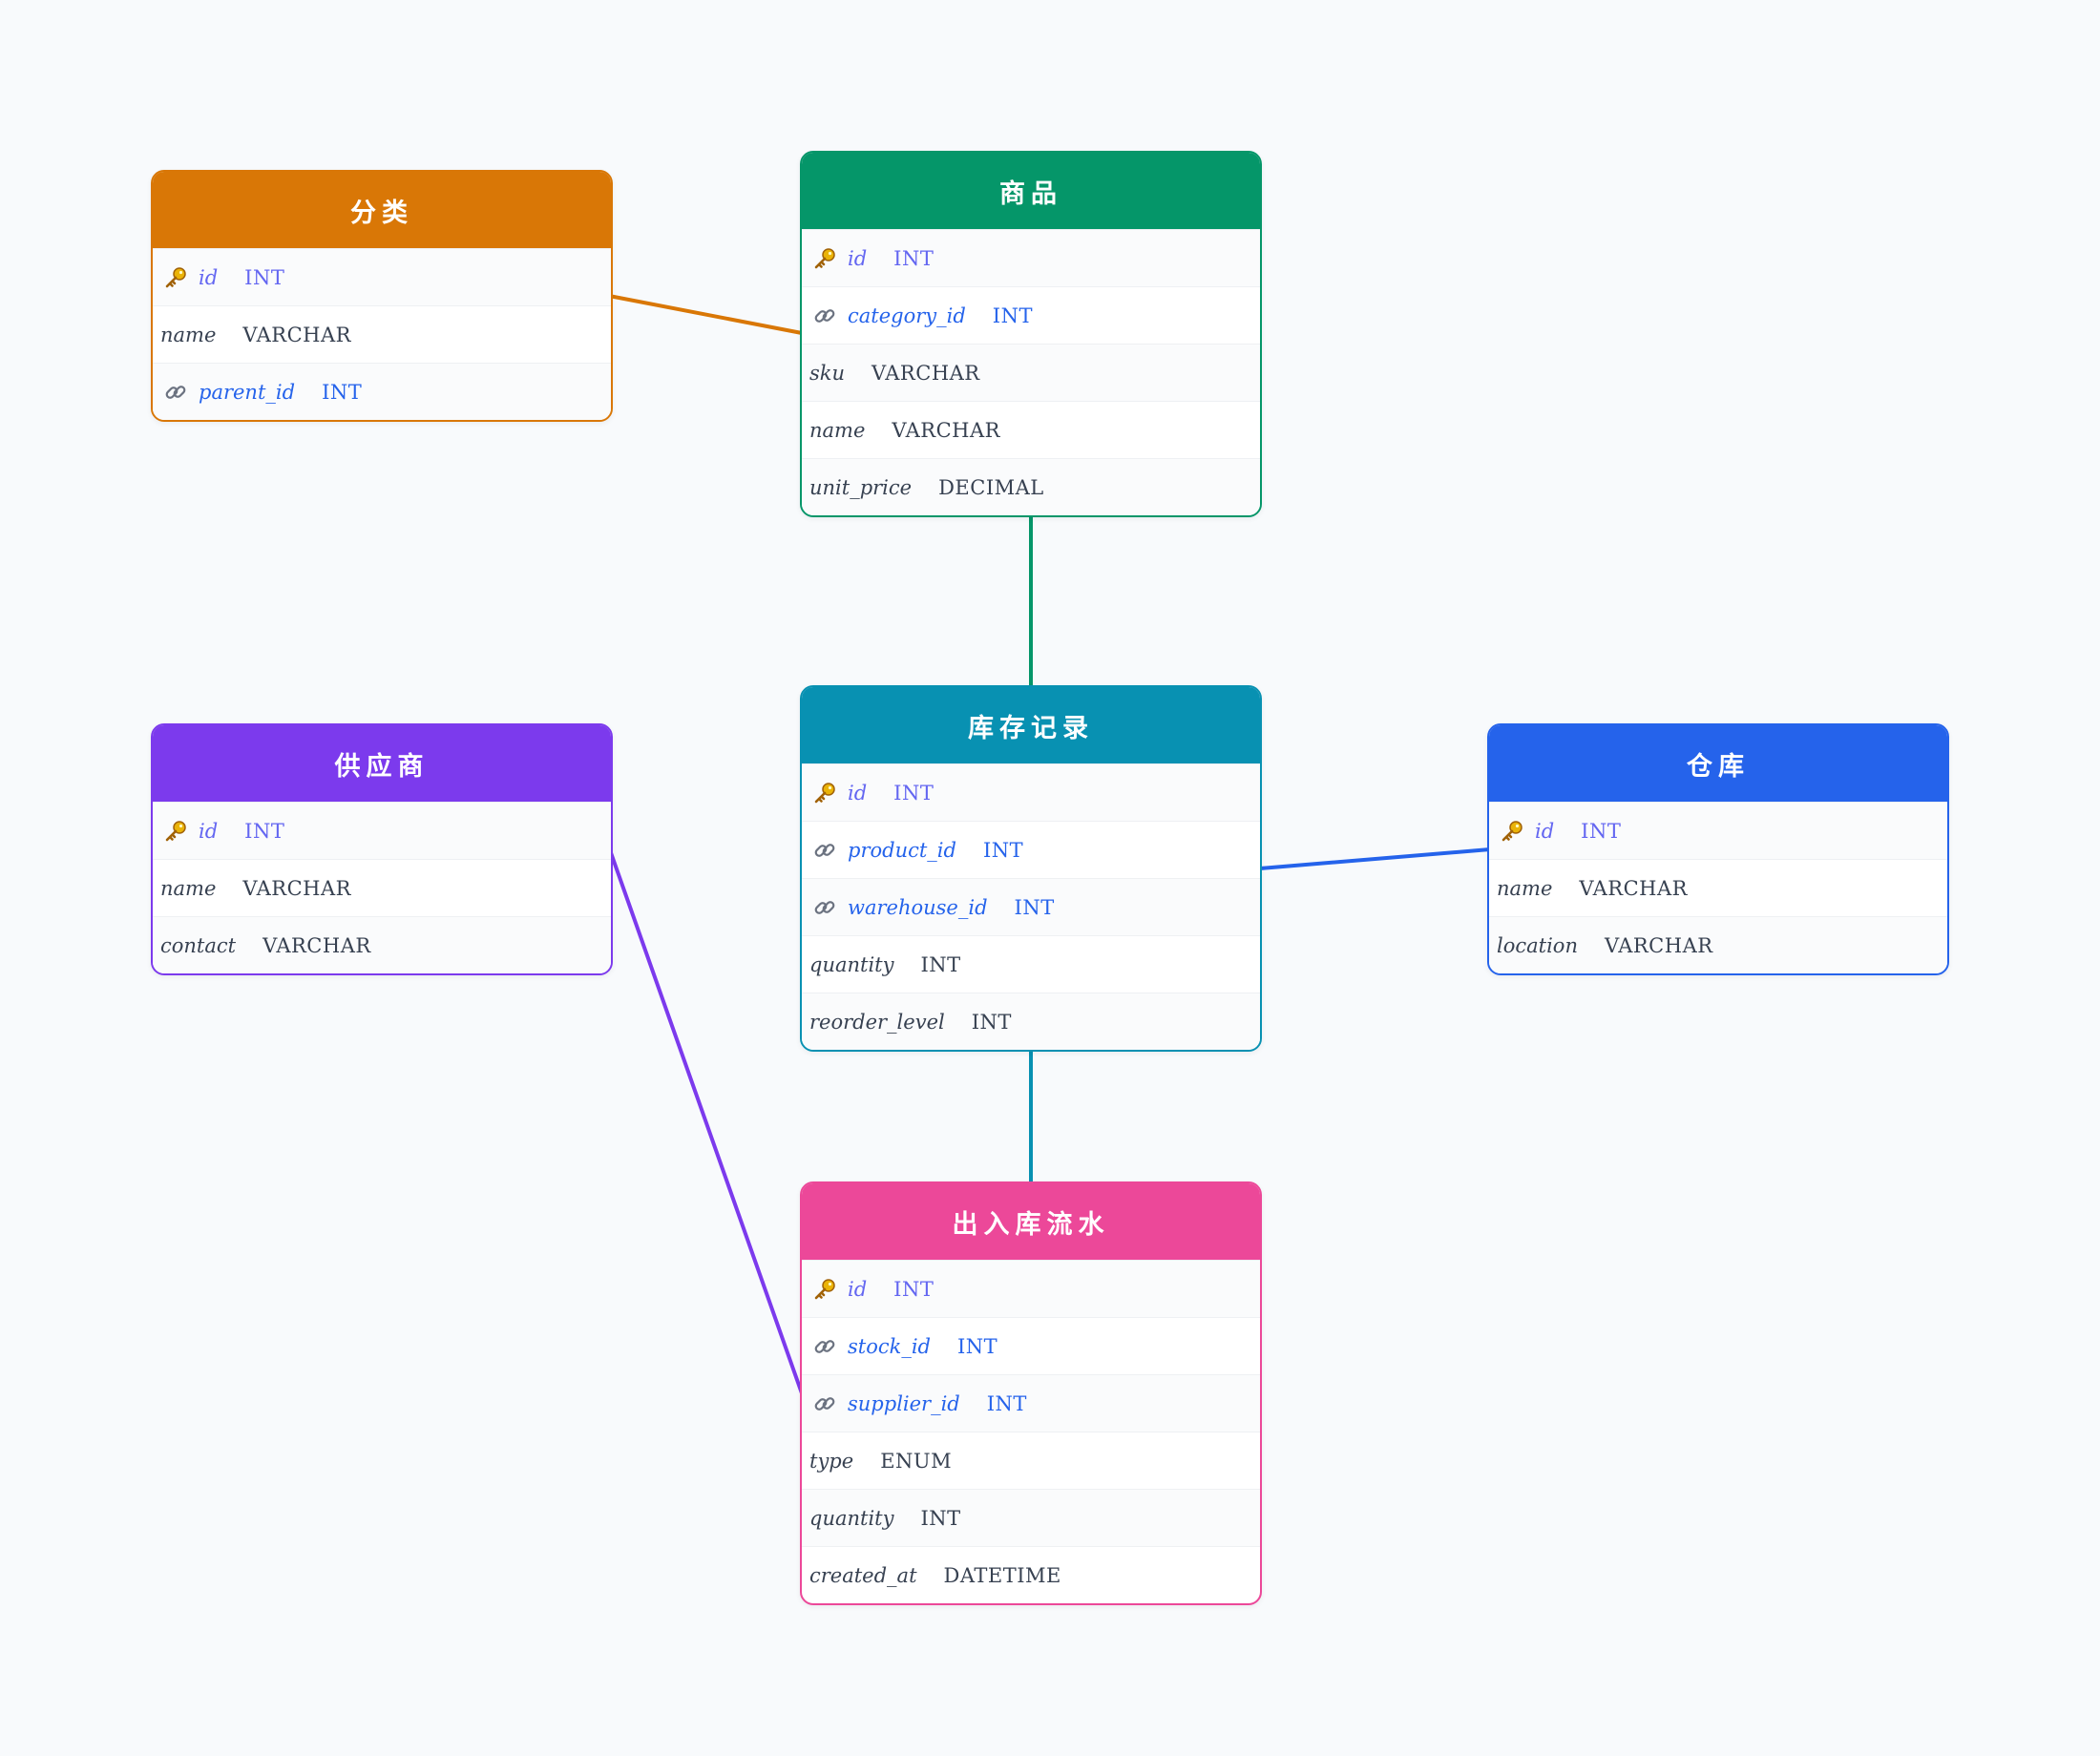 The width and height of the screenshot is (2100, 1756). Describe the element at coordinates (1031, 1021) in the screenshot. I see `field-row-reorder-level: reorder_level INT` at that location.